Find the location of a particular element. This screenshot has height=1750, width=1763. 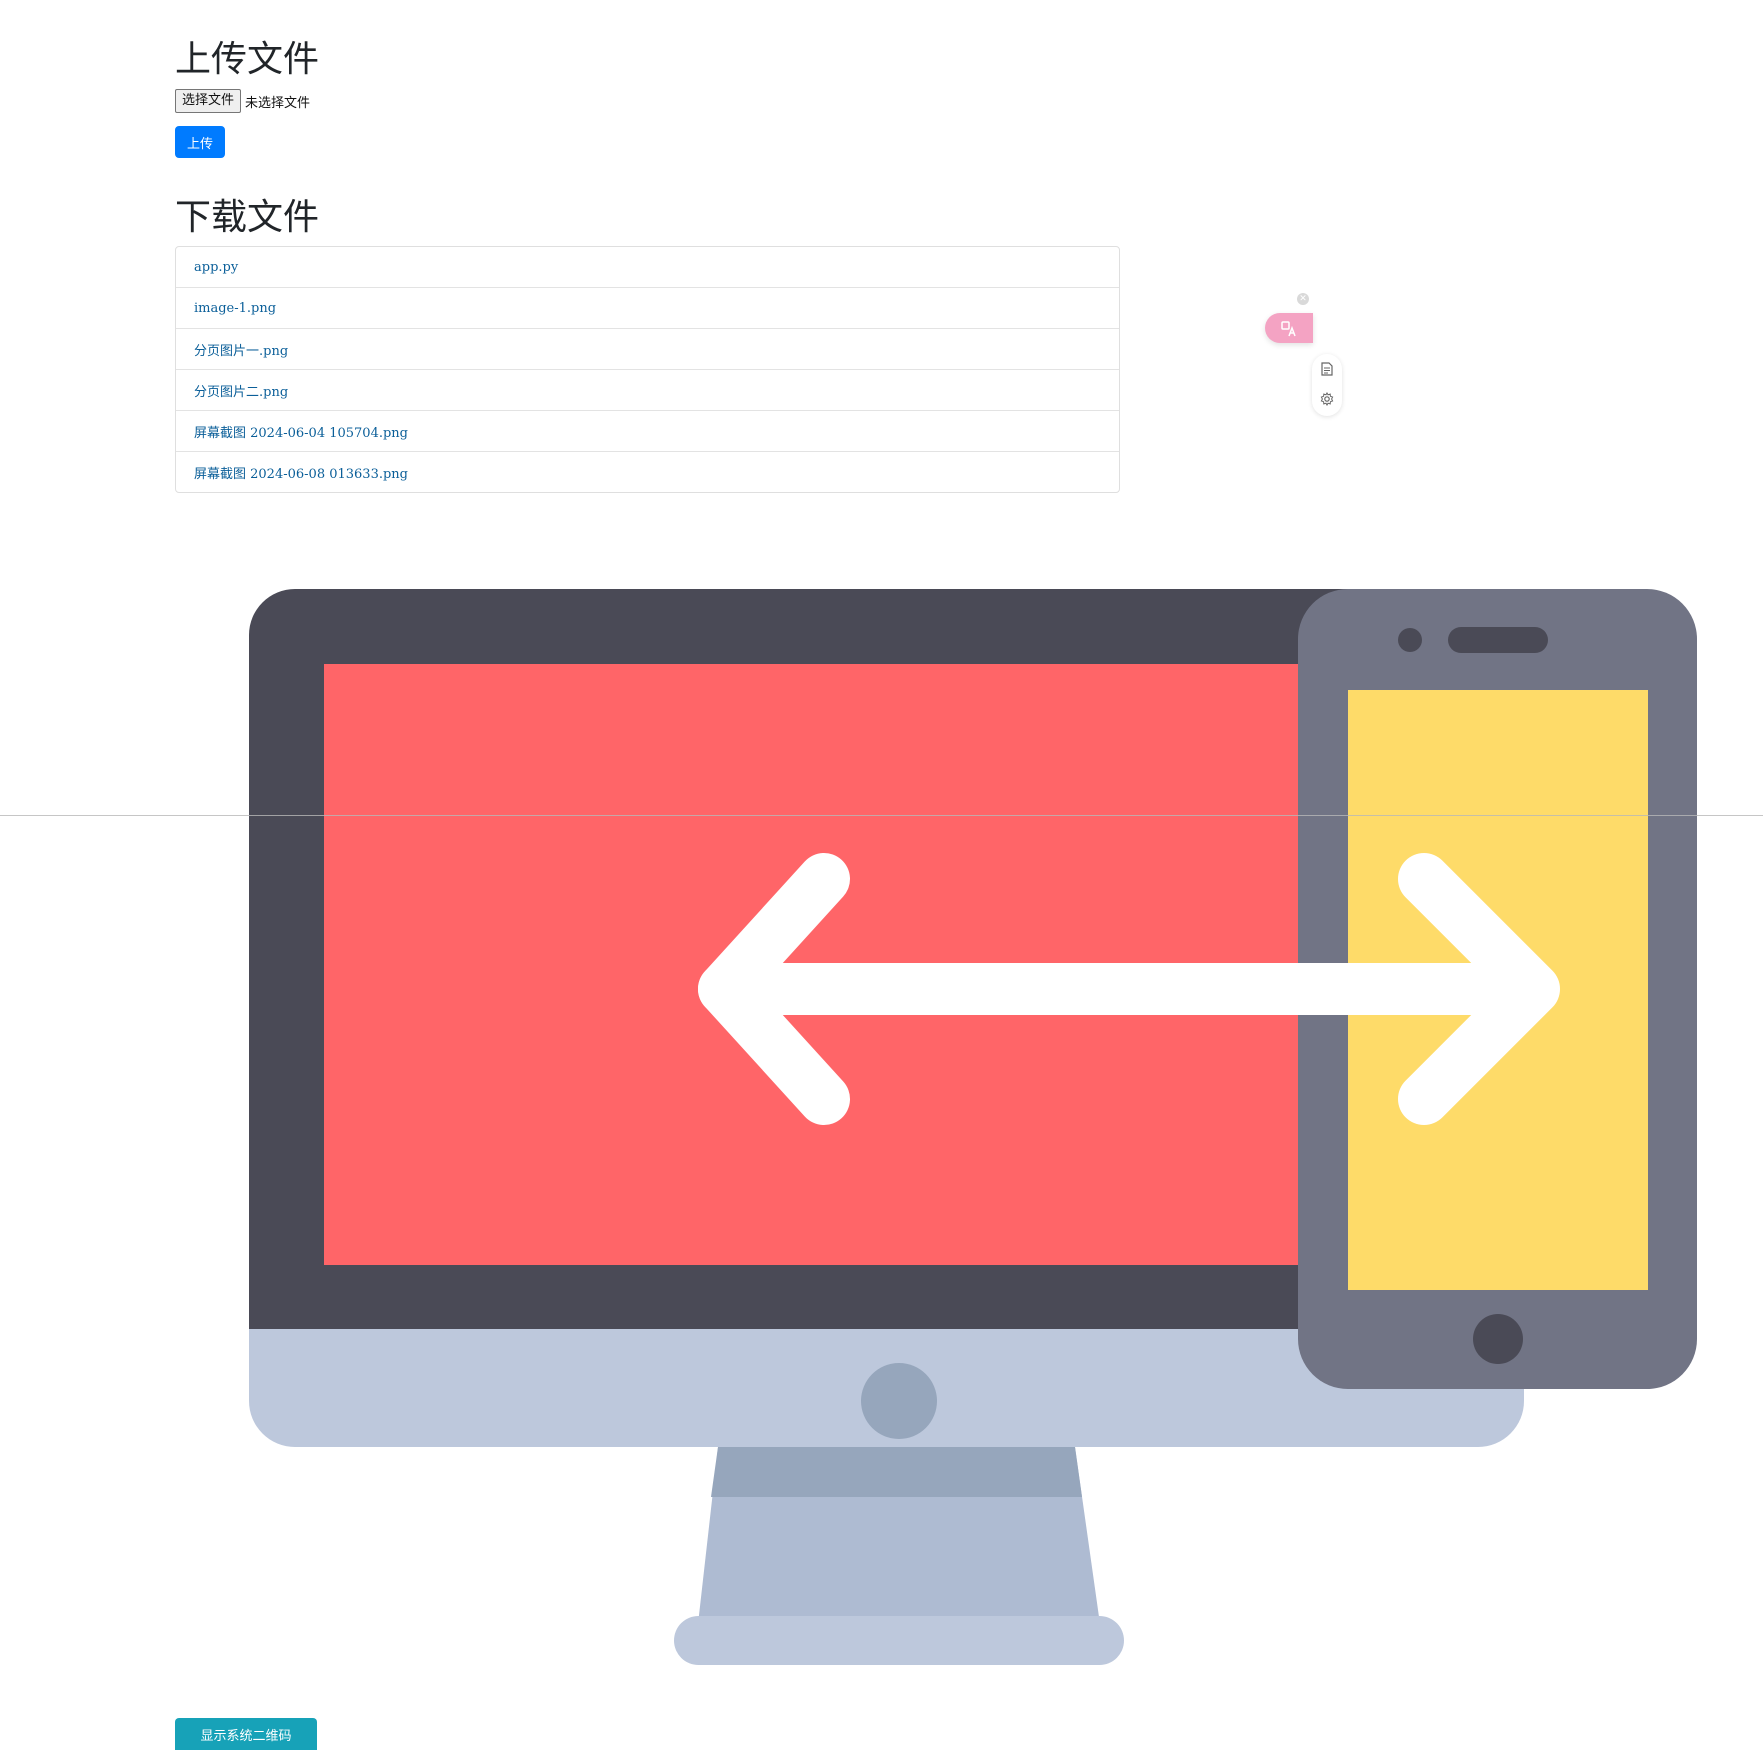

divider is located at coordinates (881, 815).